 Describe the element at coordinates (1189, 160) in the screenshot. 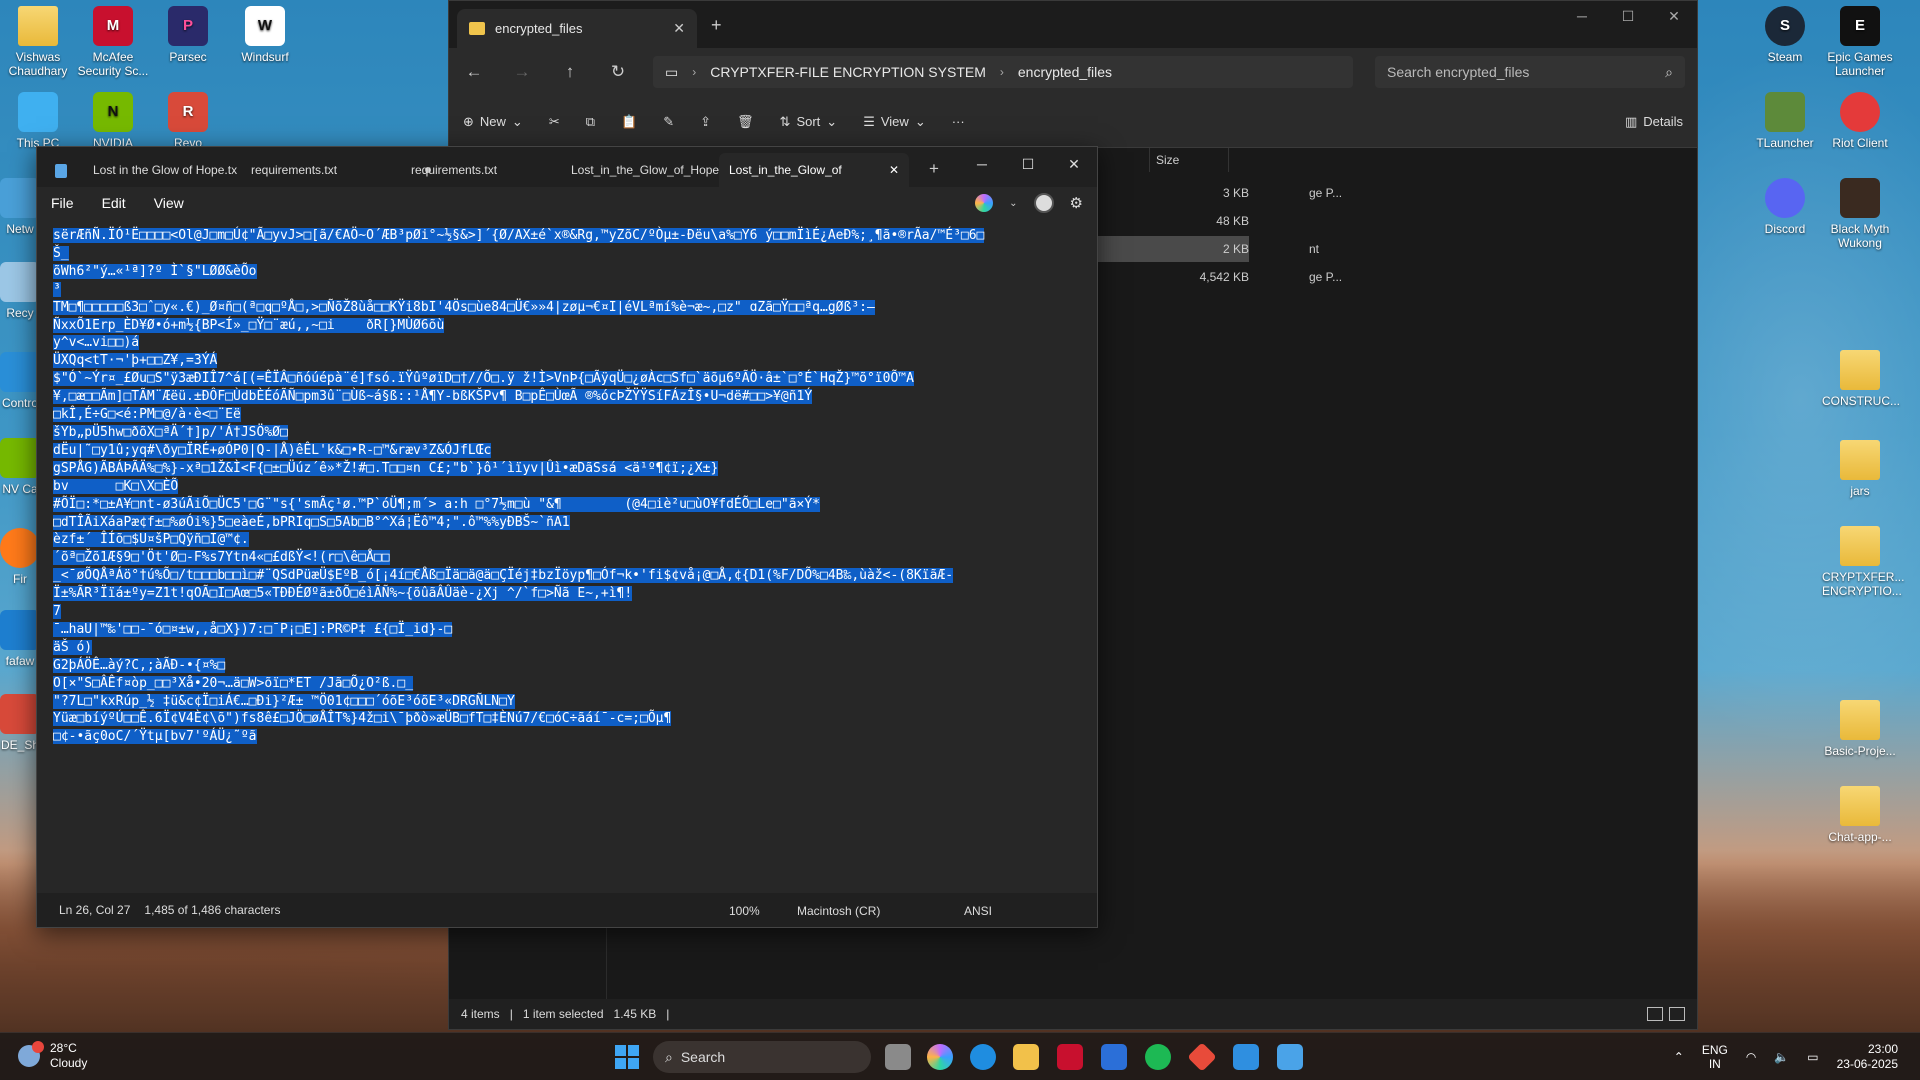

I see `column-header-size: Size` at that location.